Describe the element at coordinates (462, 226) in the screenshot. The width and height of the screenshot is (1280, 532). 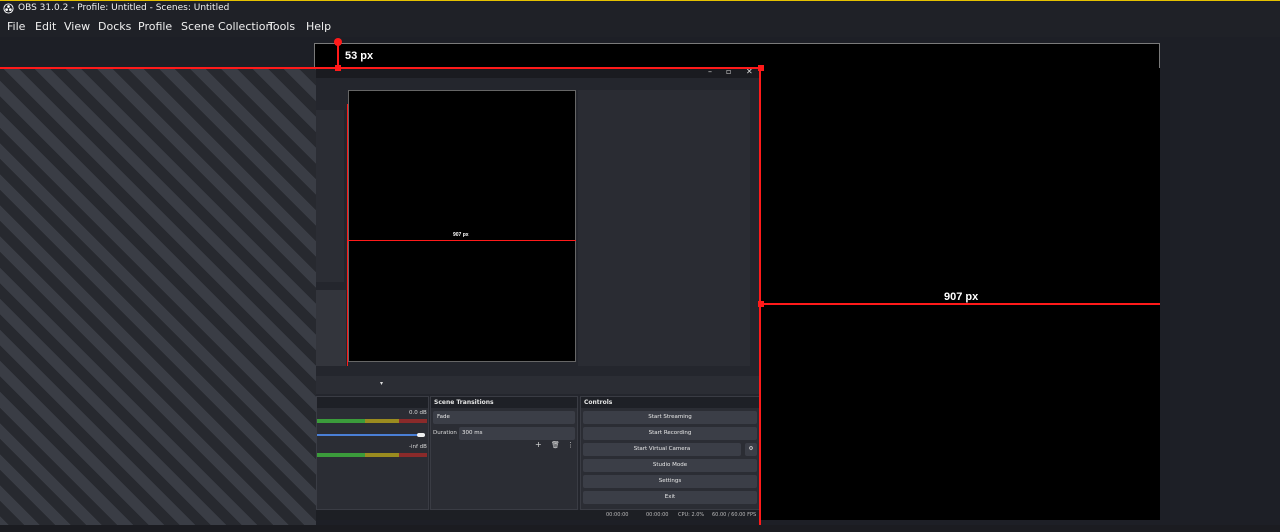
I see `nested-canvas` at that location.